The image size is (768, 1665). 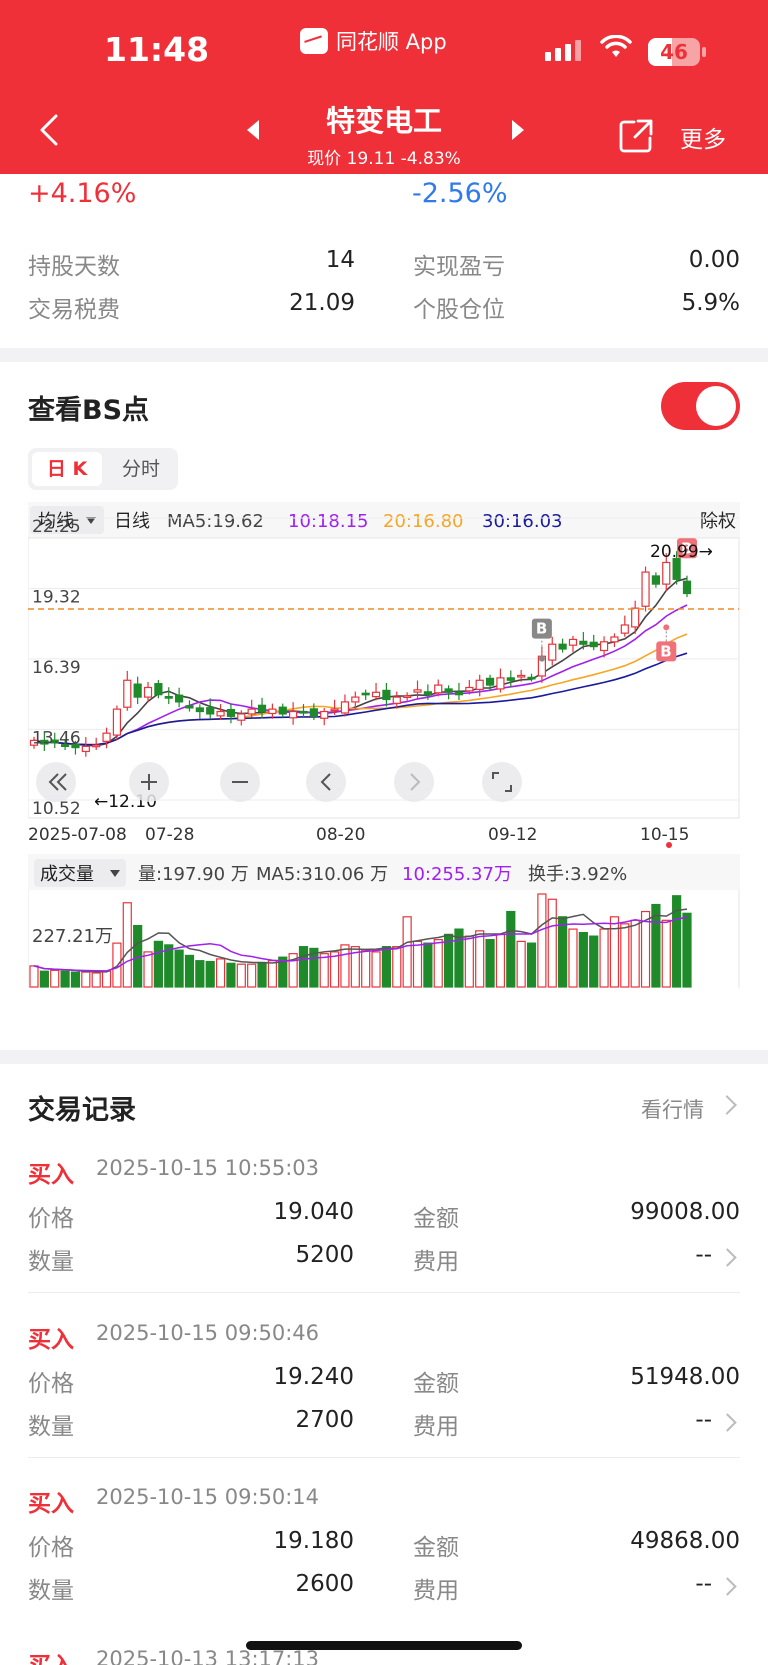 I want to click on more-button: 更多, so click(x=703, y=137).